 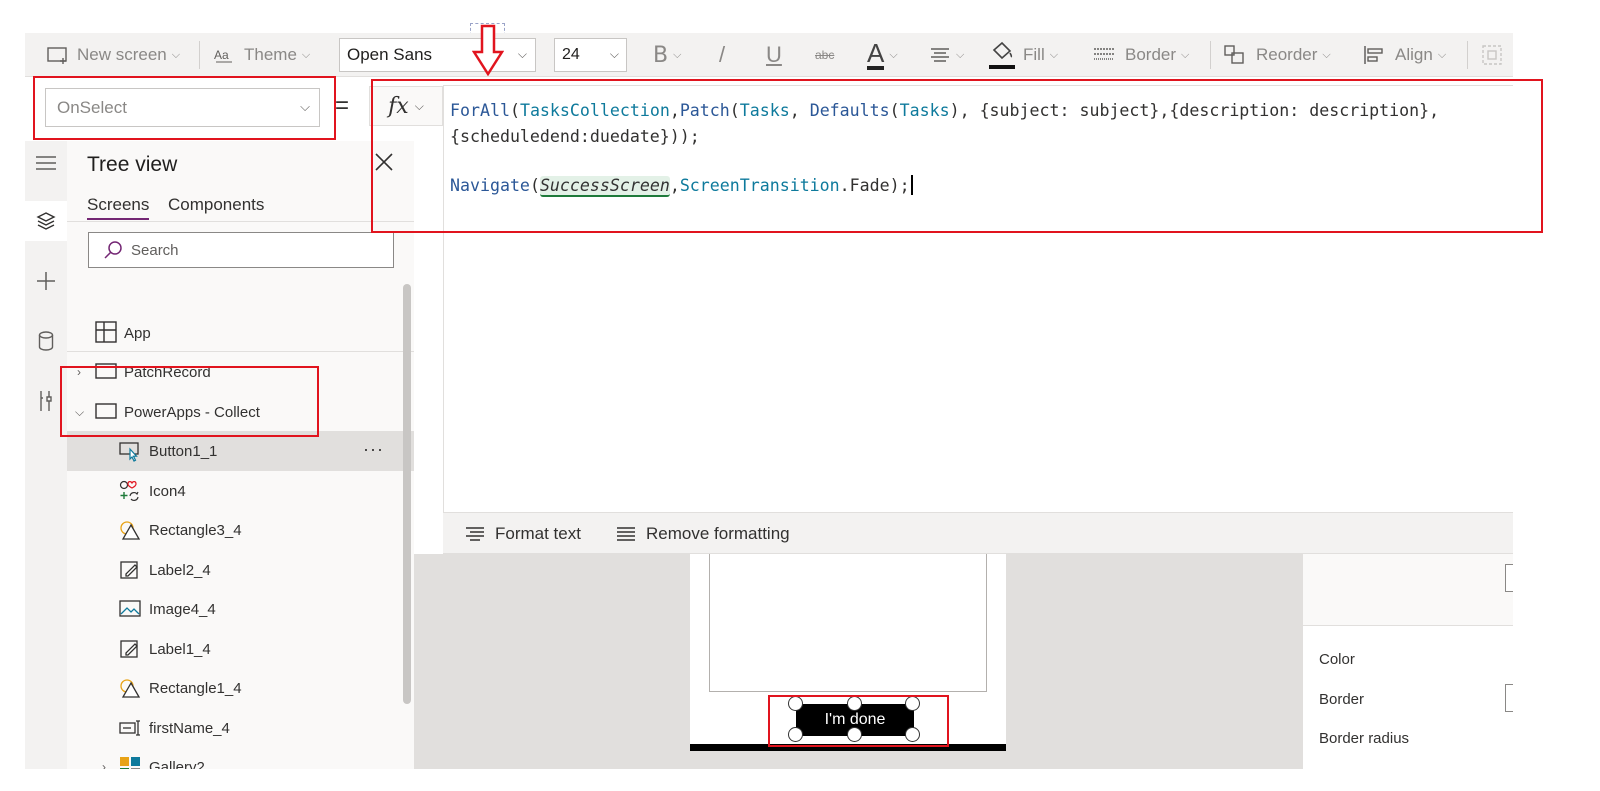 What do you see at coordinates (538, 533) in the screenshot?
I see `format-text-label: Format text` at bounding box center [538, 533].